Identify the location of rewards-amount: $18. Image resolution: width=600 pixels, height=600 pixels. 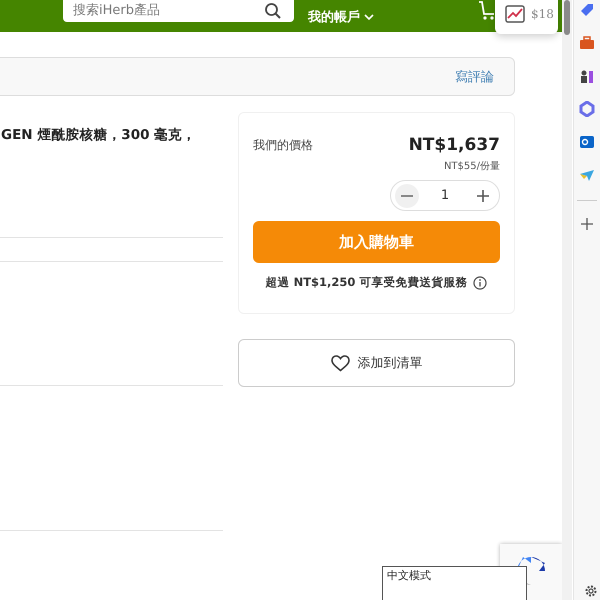
(542, 14).